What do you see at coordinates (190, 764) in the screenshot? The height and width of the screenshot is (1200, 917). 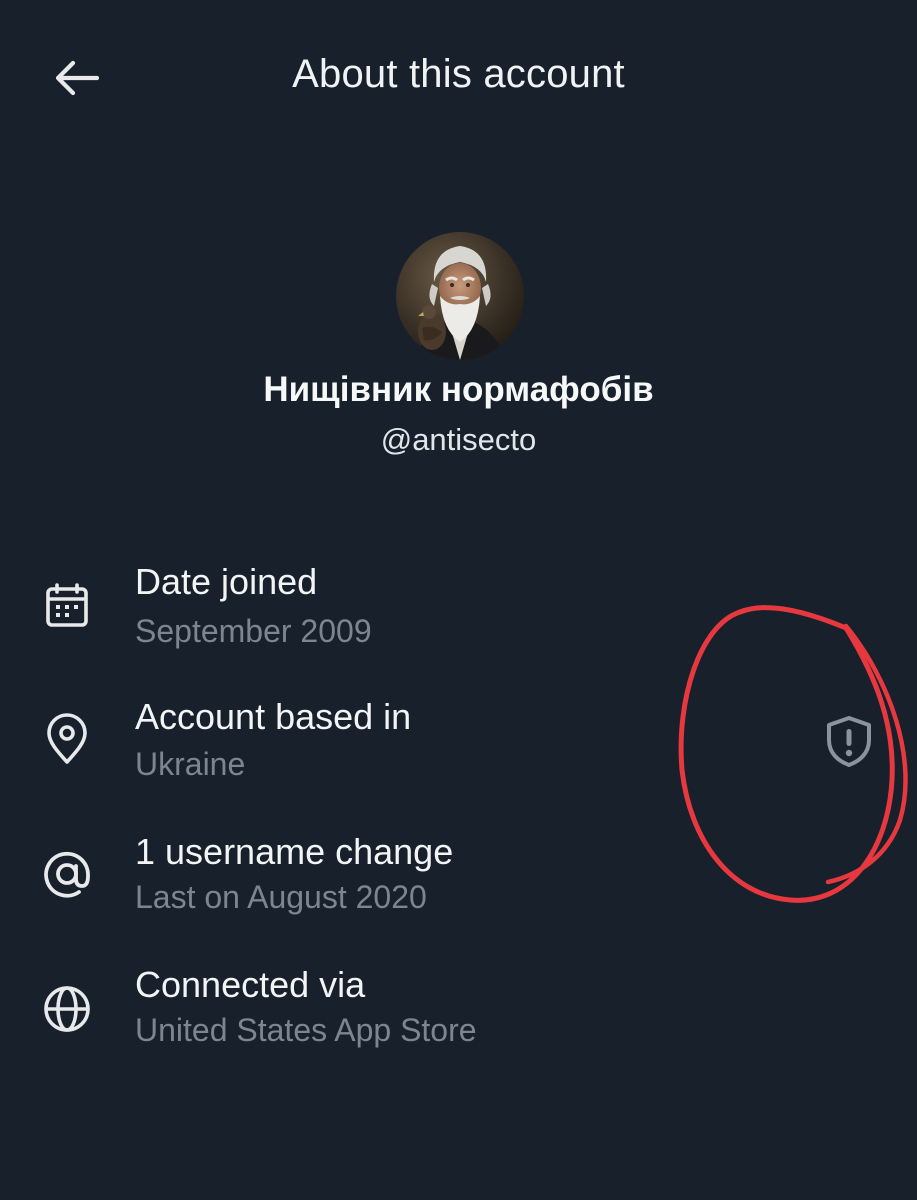 I see `account-based-in-value: Ukraine` at bounding box center [190, 764].